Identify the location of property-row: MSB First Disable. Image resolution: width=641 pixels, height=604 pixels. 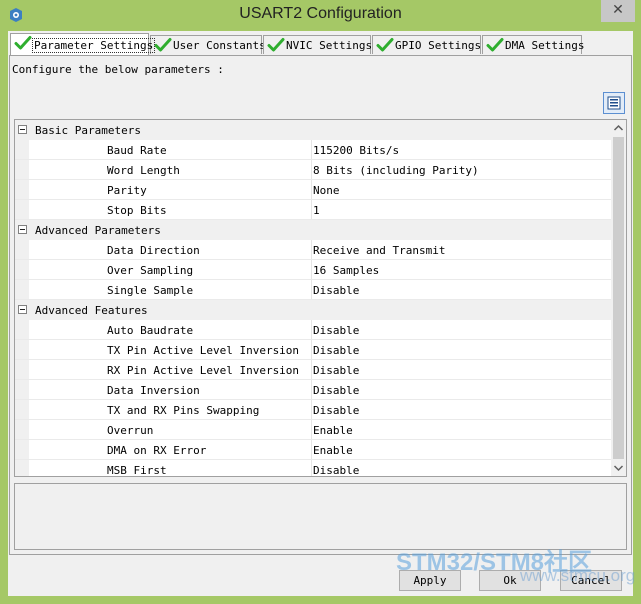
(313, 468).